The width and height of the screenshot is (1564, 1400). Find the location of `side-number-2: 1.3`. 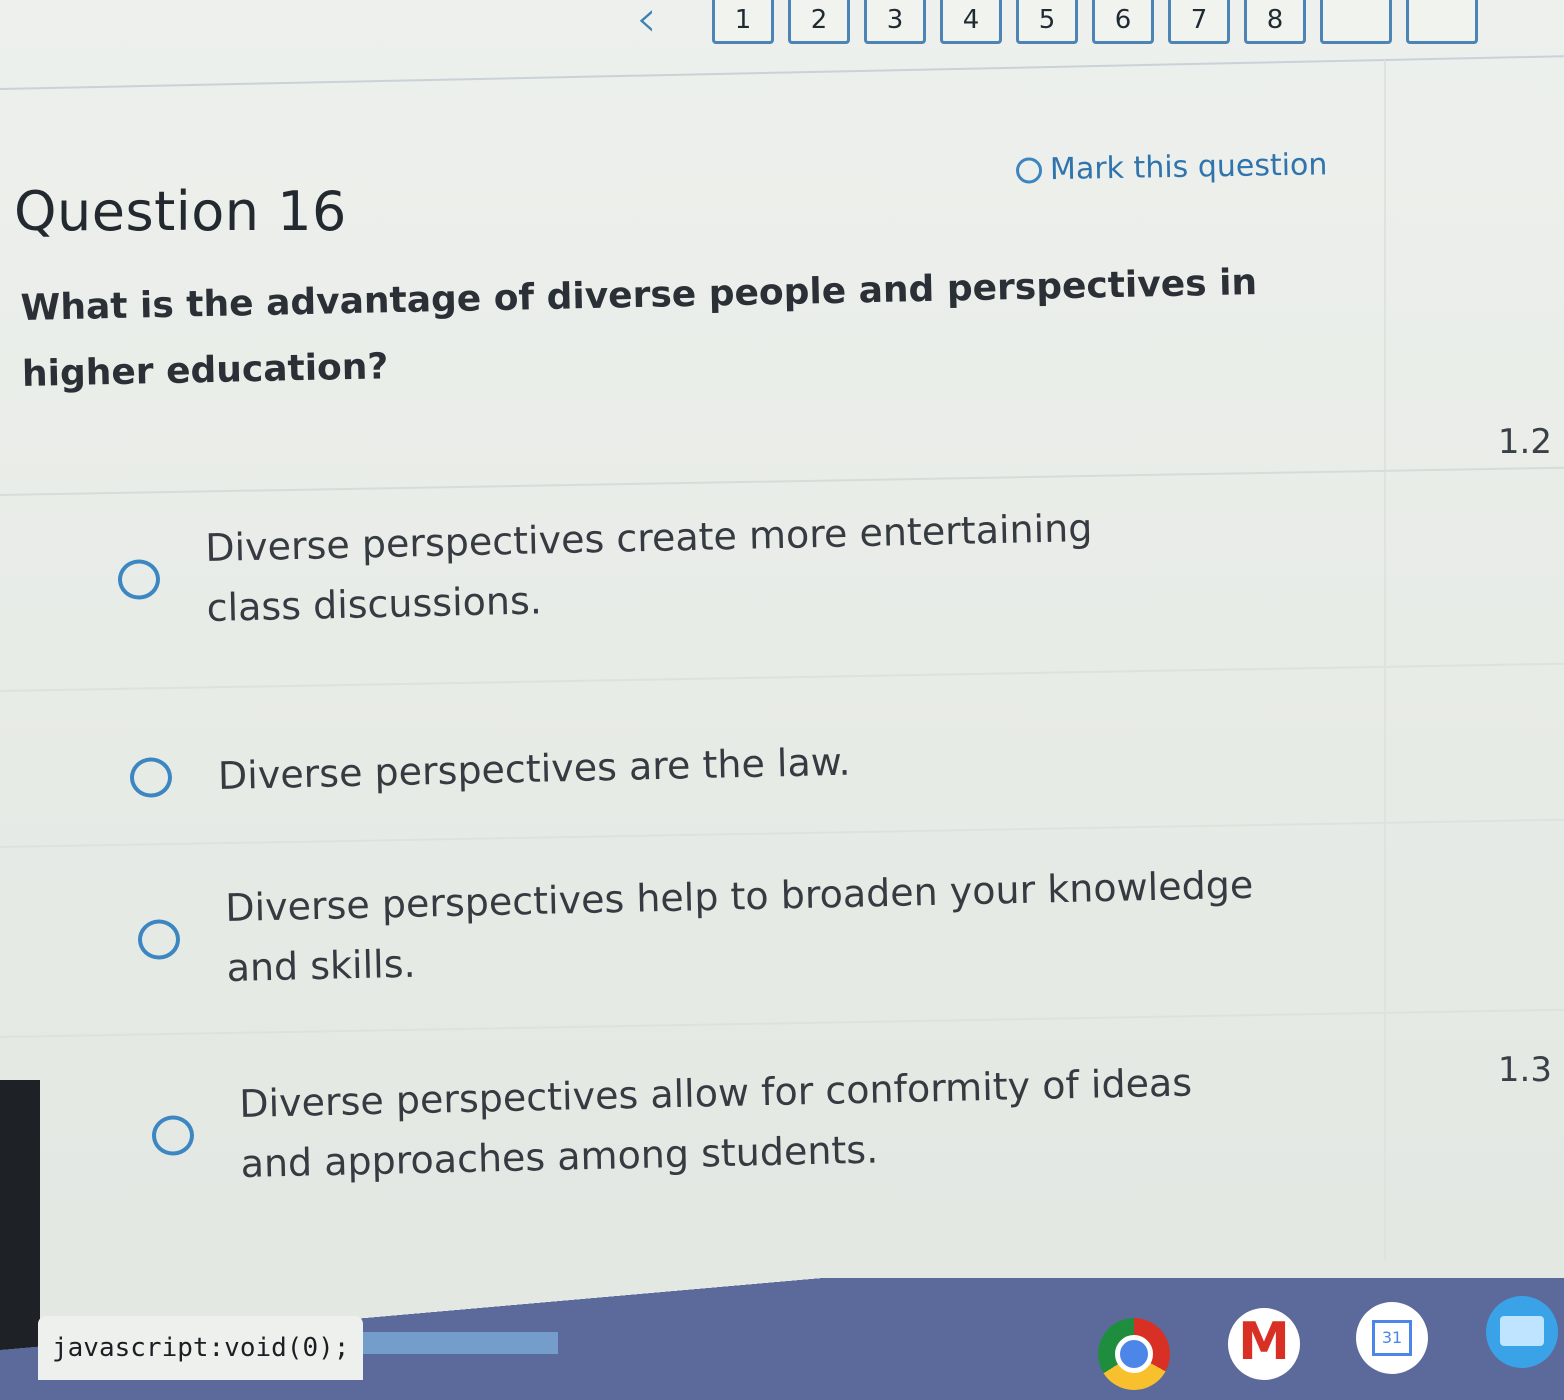

side-number-2: 1.3 is located at coordinates (1524, 1070).